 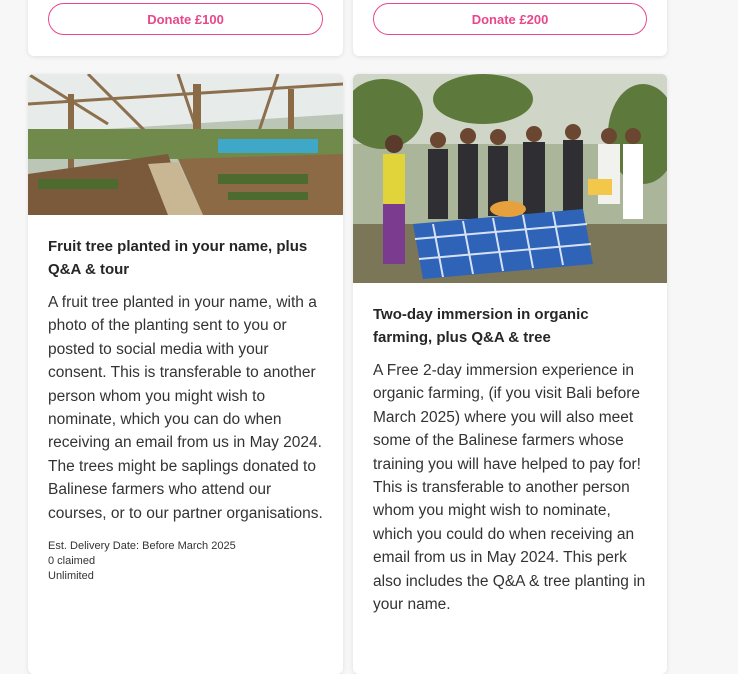 What do you see at coordinates (142, 546) in the screenshot?
I see `delivery-date: Est. Delivery Date: Before March 2025` at bounding box center [142, 546].